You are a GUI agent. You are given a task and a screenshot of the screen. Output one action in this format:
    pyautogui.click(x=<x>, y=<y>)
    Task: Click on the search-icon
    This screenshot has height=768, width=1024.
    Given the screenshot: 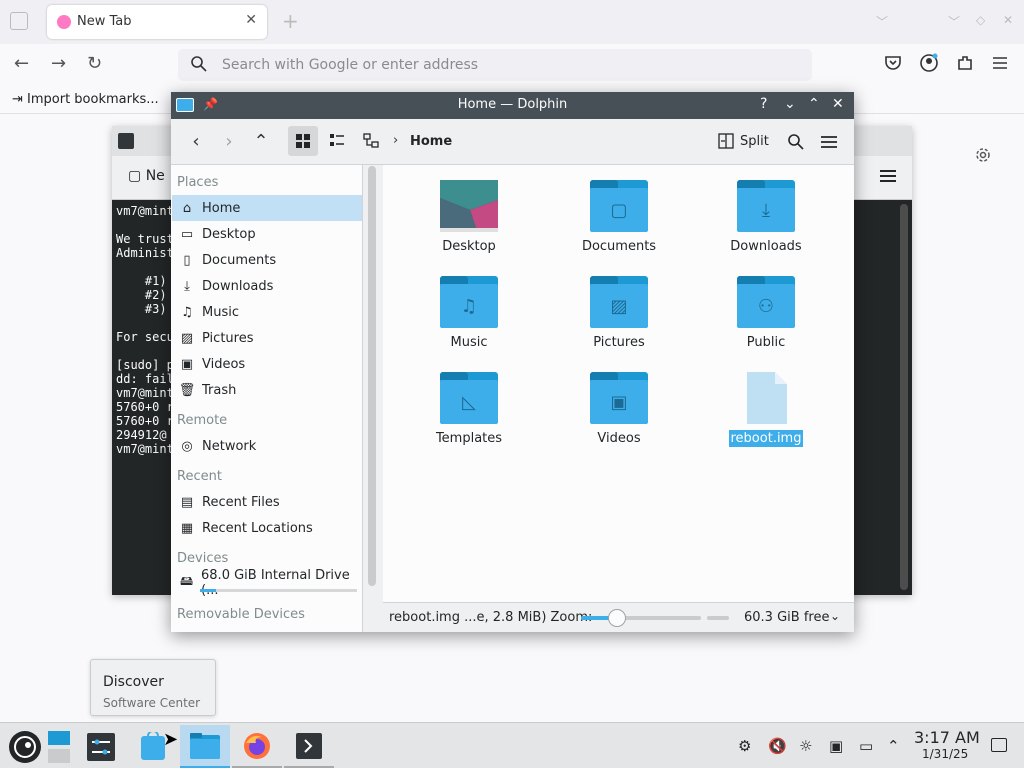 What is the action you would take?
    pyautogui.click(x=796, y=142)
    